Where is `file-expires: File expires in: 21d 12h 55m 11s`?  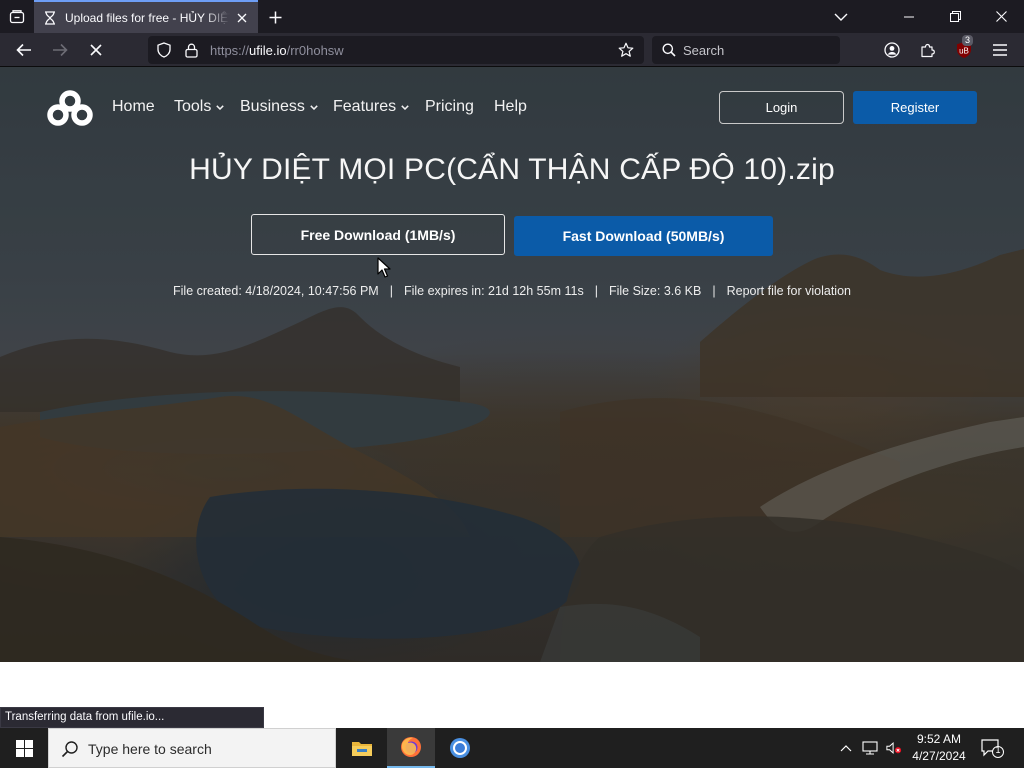 file-expires: File expires in: 21d 12h 55m 11s is located at coordinates (493, 291).